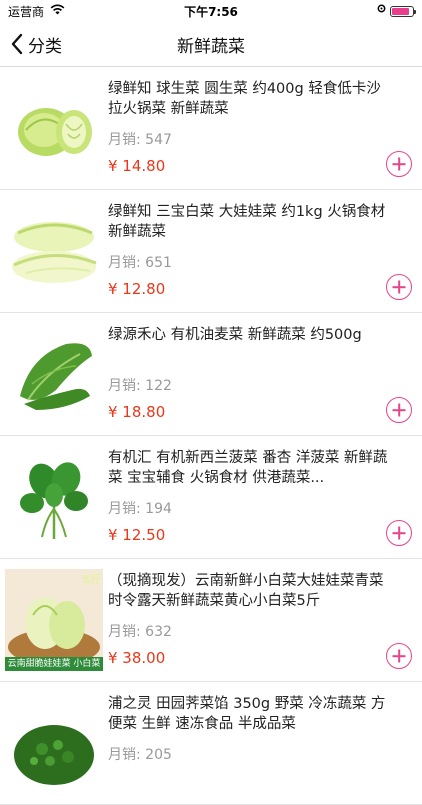  Describe the element at coordinates (140, 140) in the screenshot. I see `product-sales: 月销: 547` at that location.